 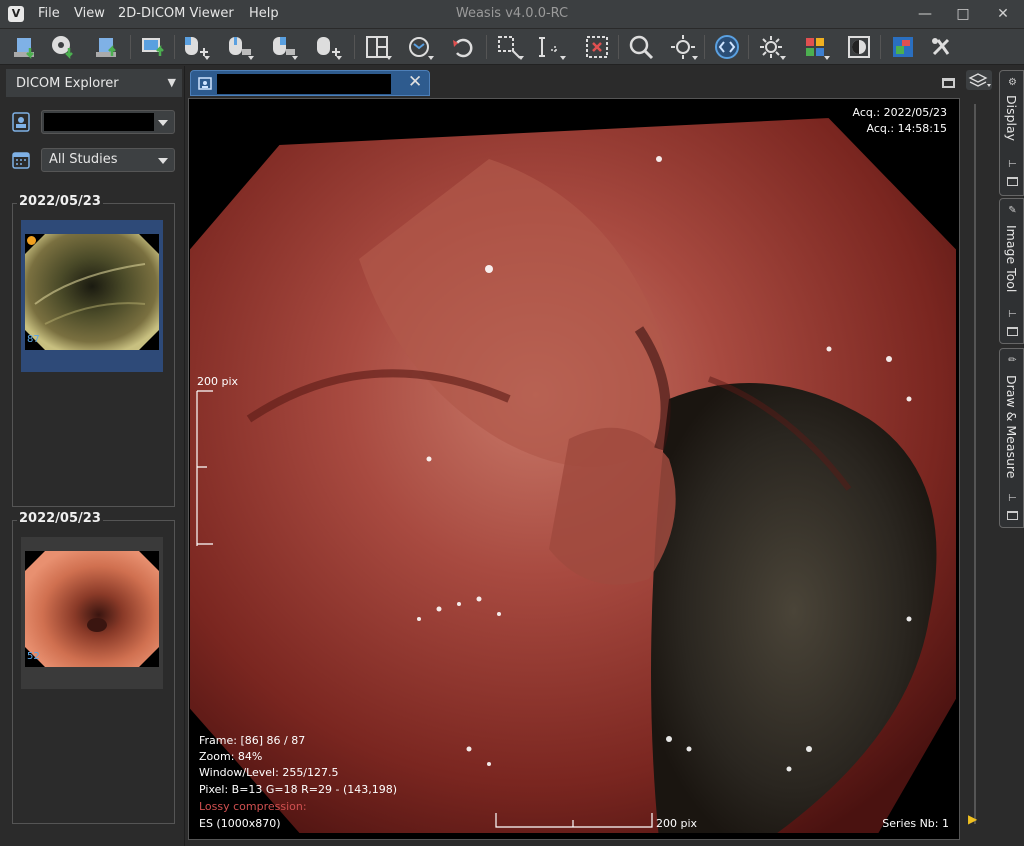 What do you see at coordinates (377, 47) in the screenshot?
I see `layout-icon` at bounding box center [377, 47].